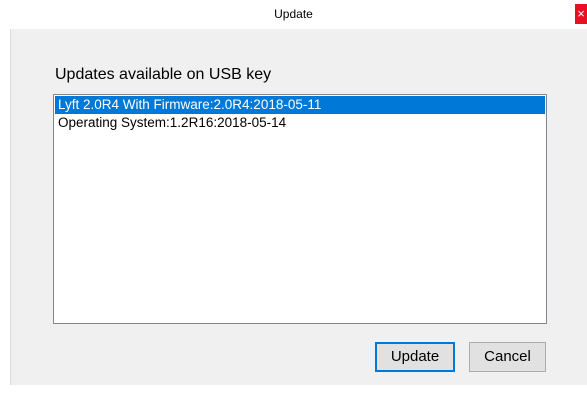  I want to click on title-bar: Update ×, so click(293, 14).